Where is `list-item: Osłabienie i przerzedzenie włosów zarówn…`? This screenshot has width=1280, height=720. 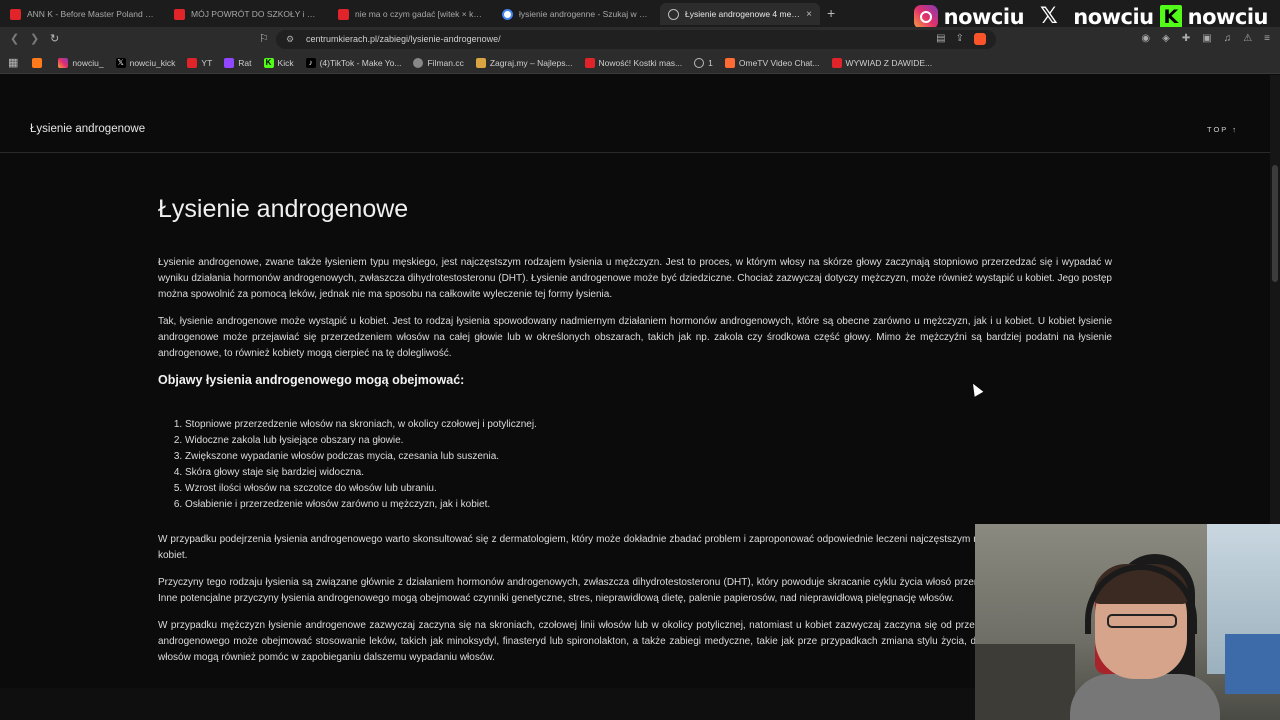 list-item: Osłabienie i przerzedzenie włosów zarówn… is located at coordinates (648, 505).